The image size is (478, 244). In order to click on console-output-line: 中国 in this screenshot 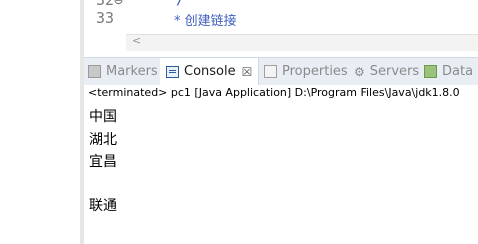, I will do `click(103, 117)`.